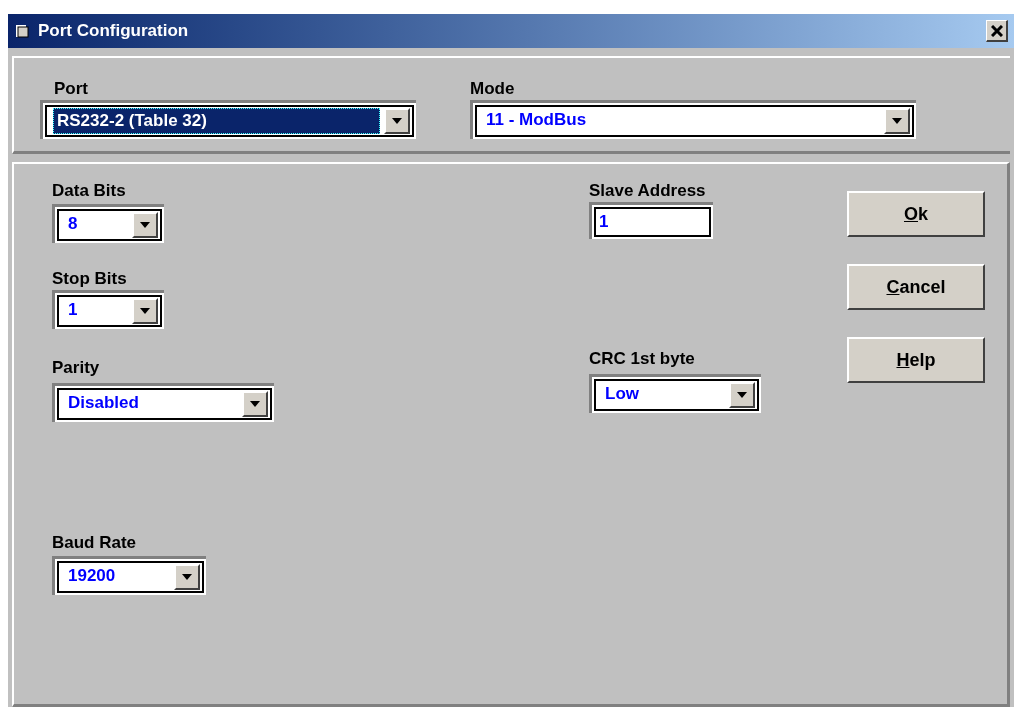  What do you see at coordinates (109, 311) in the screenshot?
I see `dropdown: 1` at bounding box center [109, 311].